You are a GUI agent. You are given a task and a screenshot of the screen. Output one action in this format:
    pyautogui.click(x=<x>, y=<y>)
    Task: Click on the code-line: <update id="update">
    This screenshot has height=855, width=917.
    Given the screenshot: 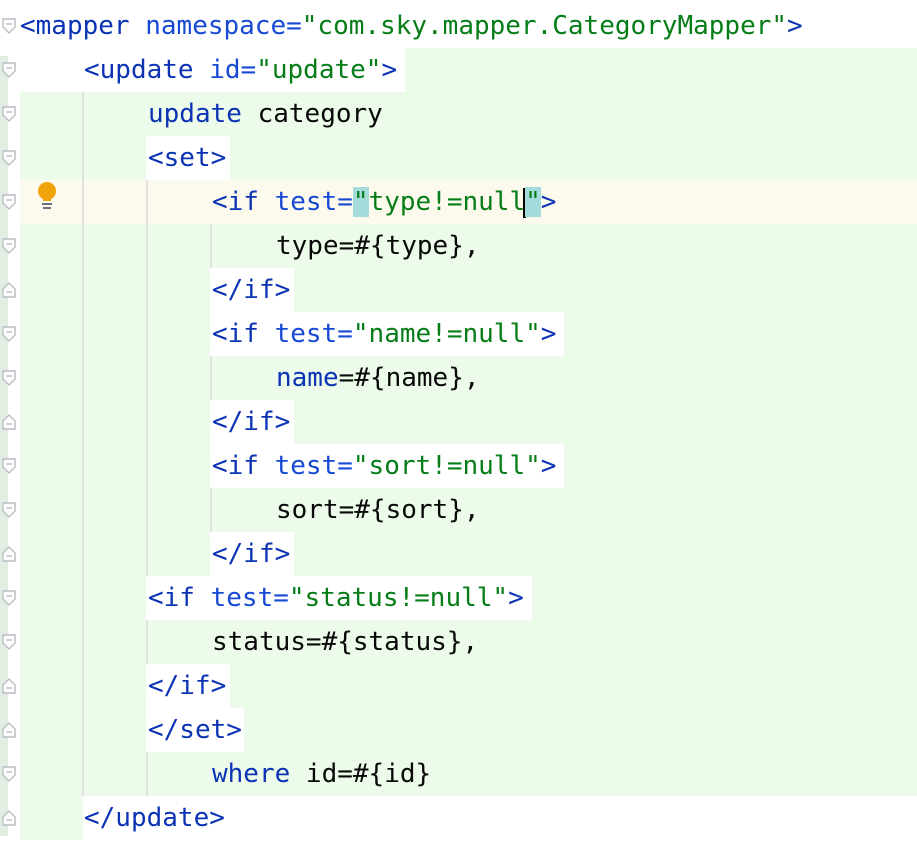 What is the action you would take?
    pyautogui.click(x=240, y=70)
    